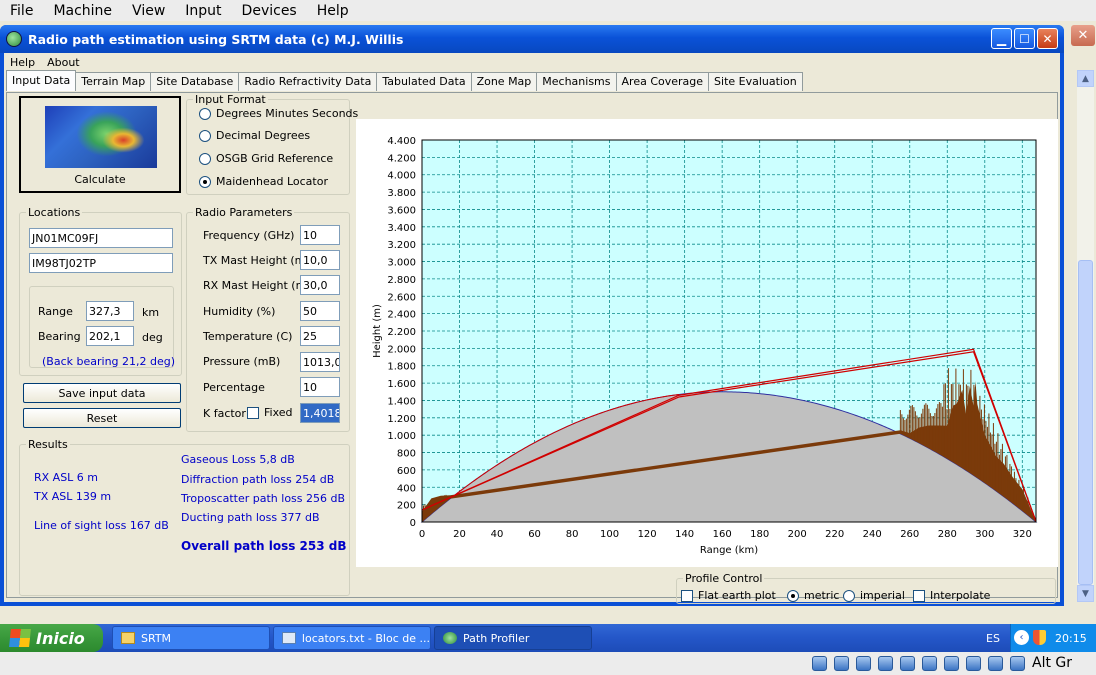  What do you see at coordinates (819, 663) in the screenshot?
I see `hdd-icon` at bounding box center [819, 663].